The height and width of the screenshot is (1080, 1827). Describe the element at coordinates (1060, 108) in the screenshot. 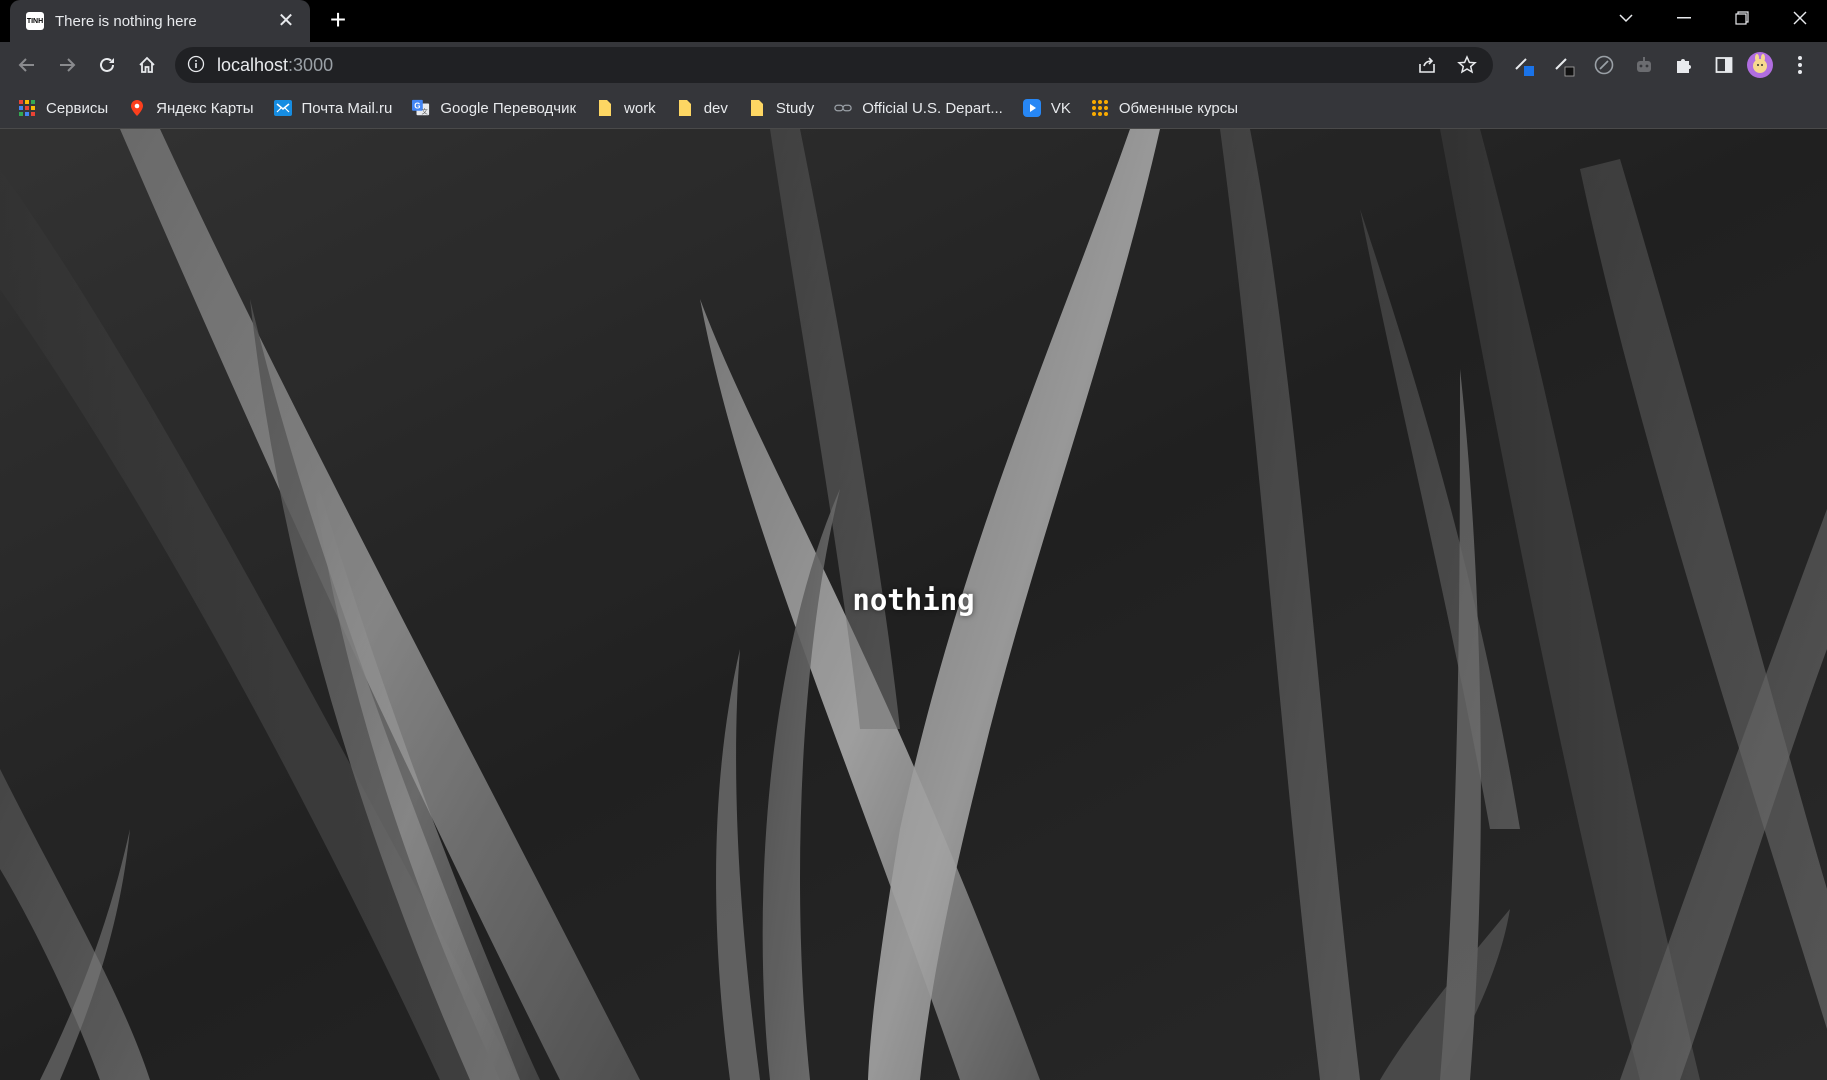

I see `bookmark-label: VK` at that location.